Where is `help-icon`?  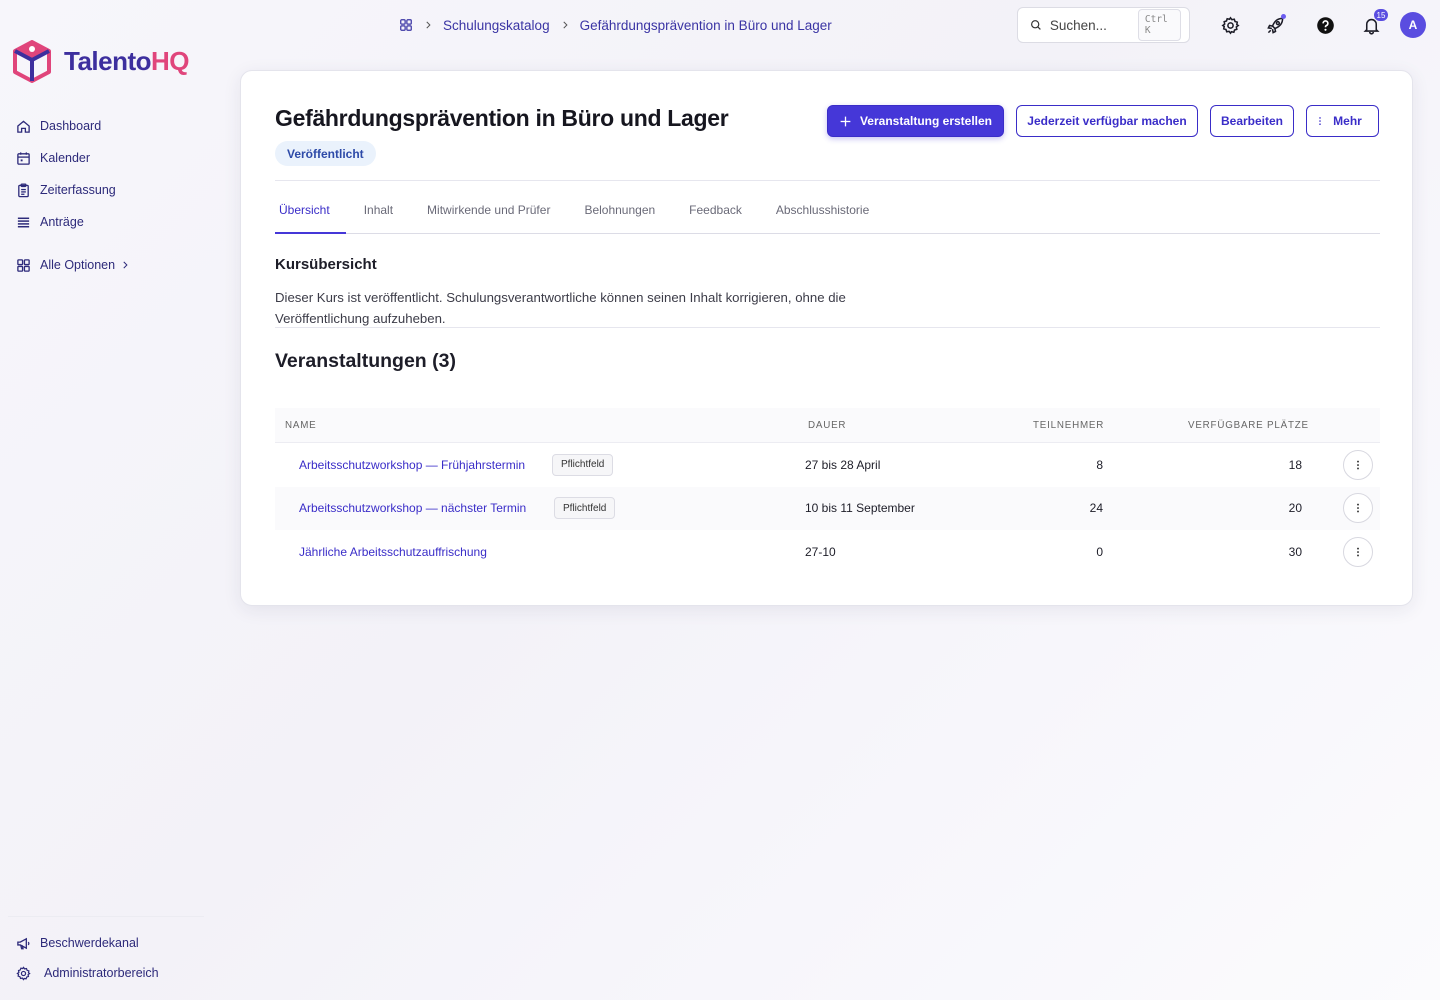 help-icon is located at coordinates (1325, 25).